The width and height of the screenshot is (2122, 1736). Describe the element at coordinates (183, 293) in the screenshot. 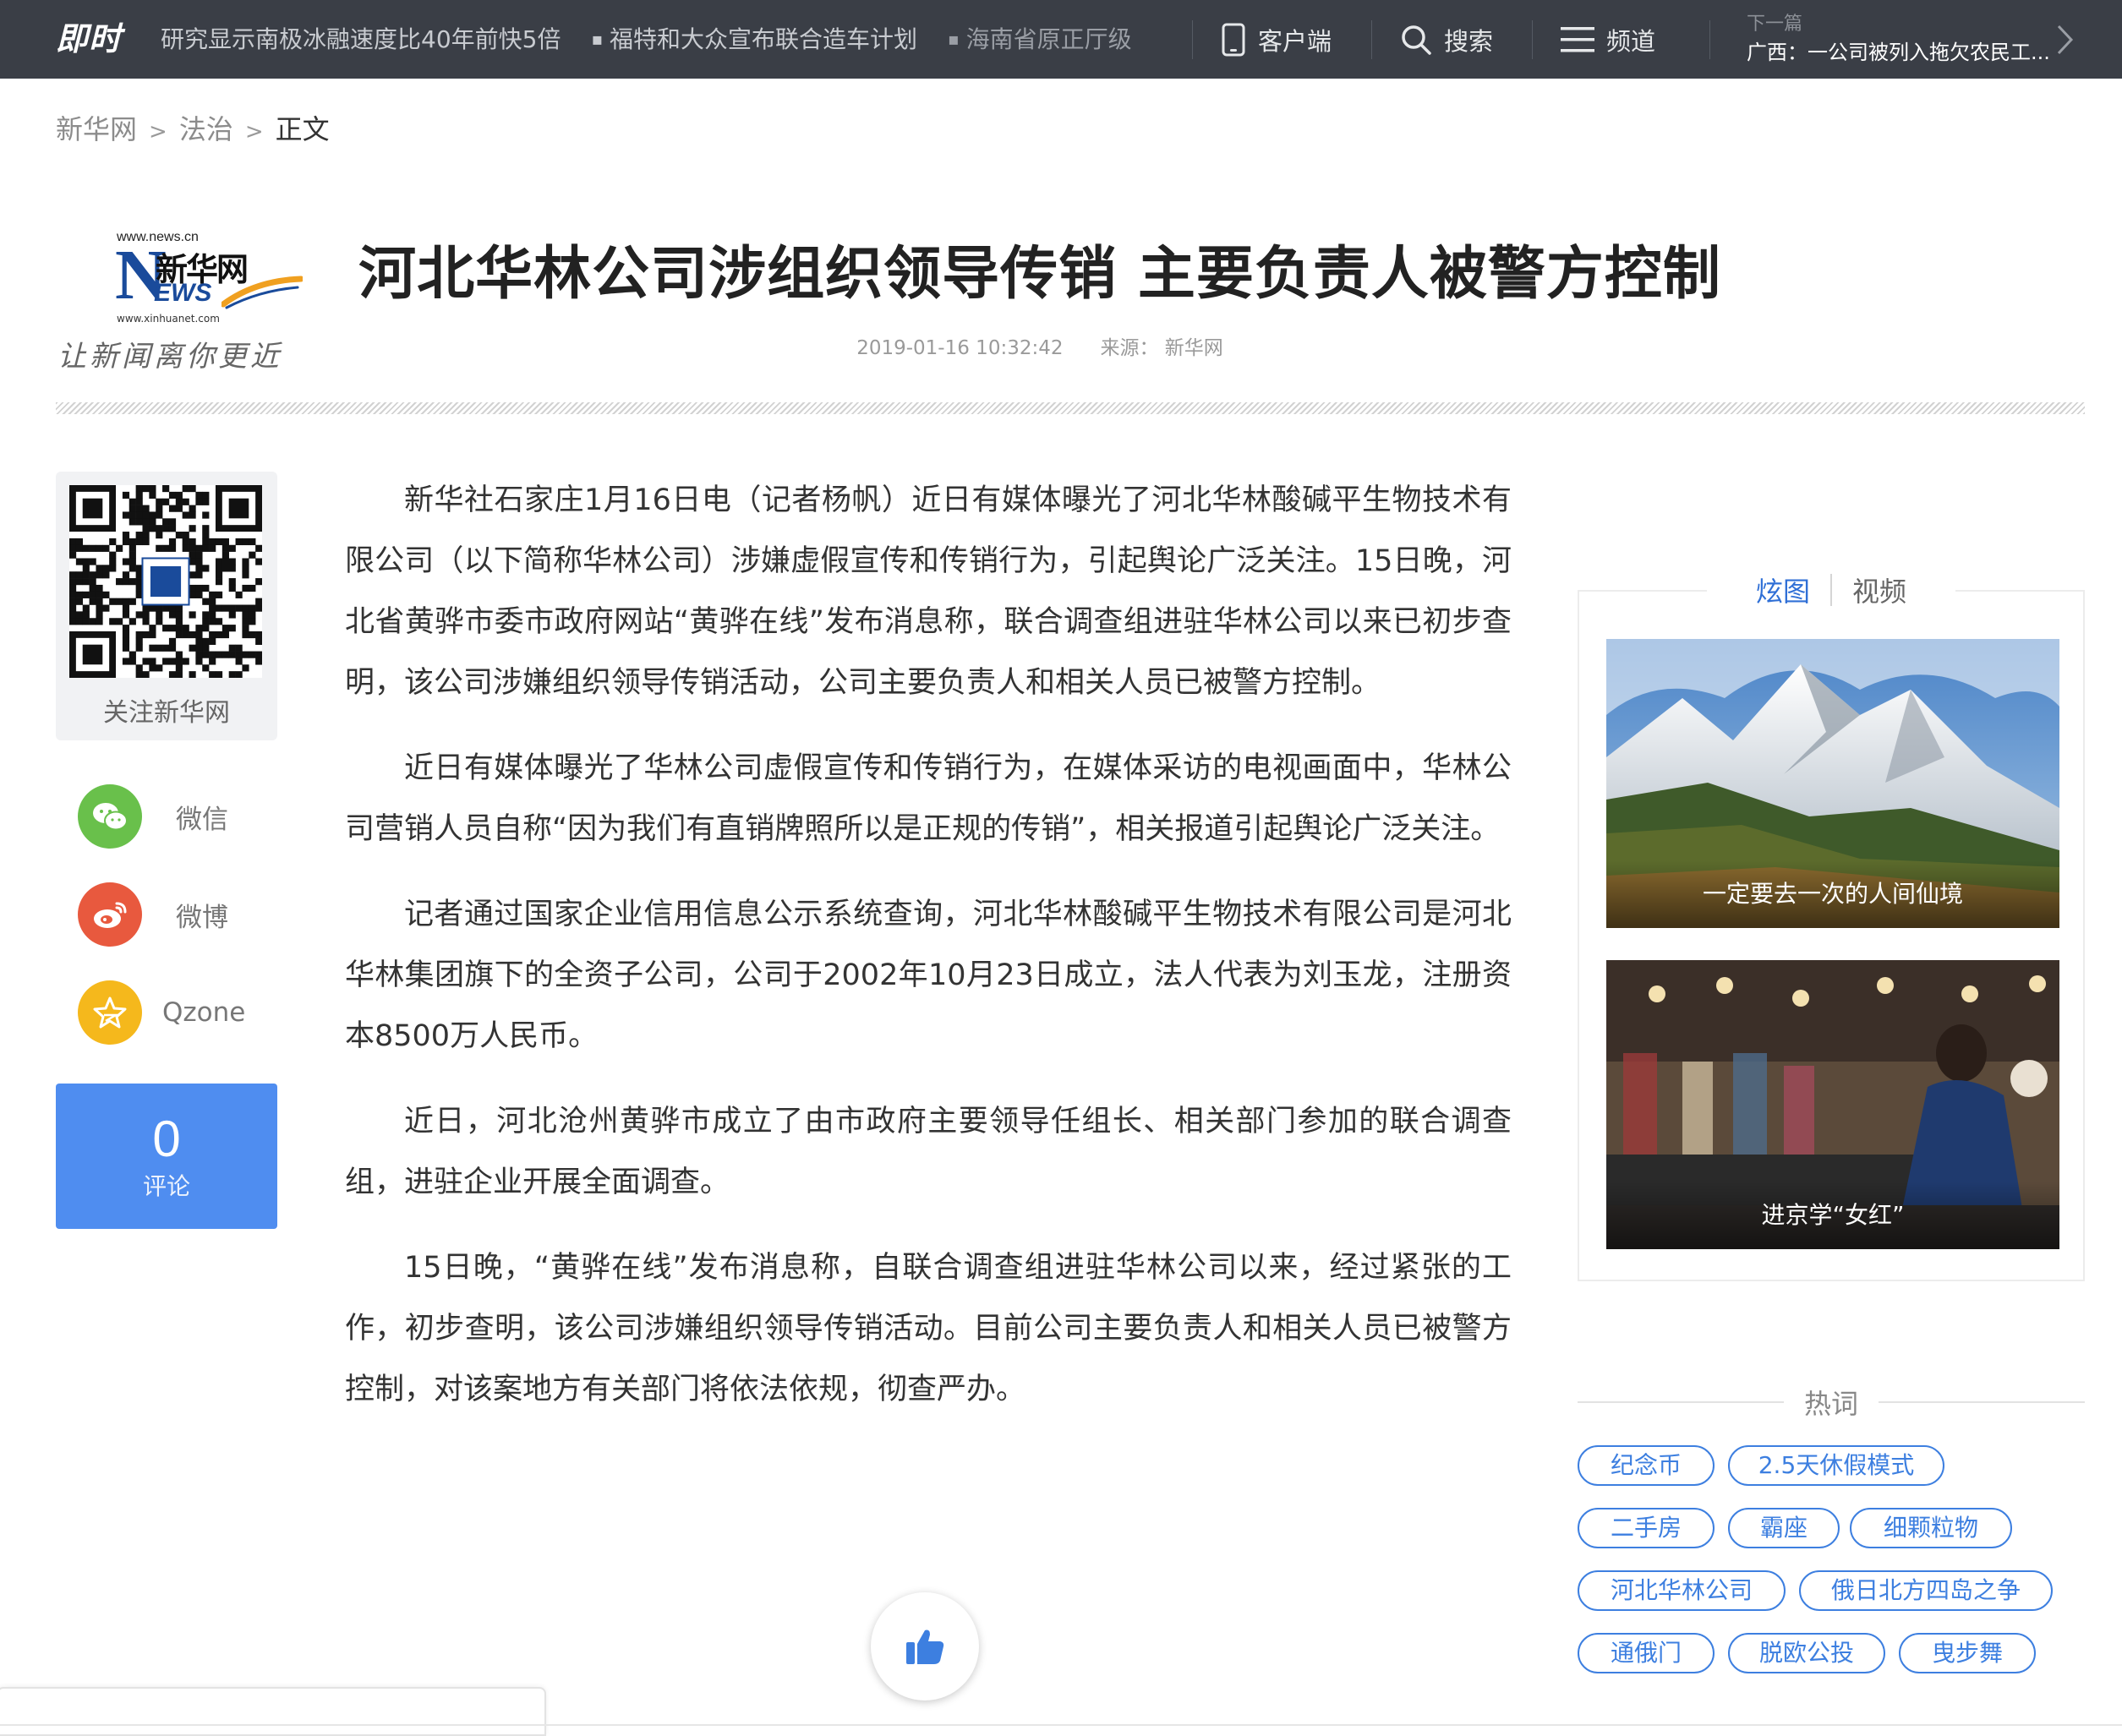

I see `logo-ews: EWS` at that location.